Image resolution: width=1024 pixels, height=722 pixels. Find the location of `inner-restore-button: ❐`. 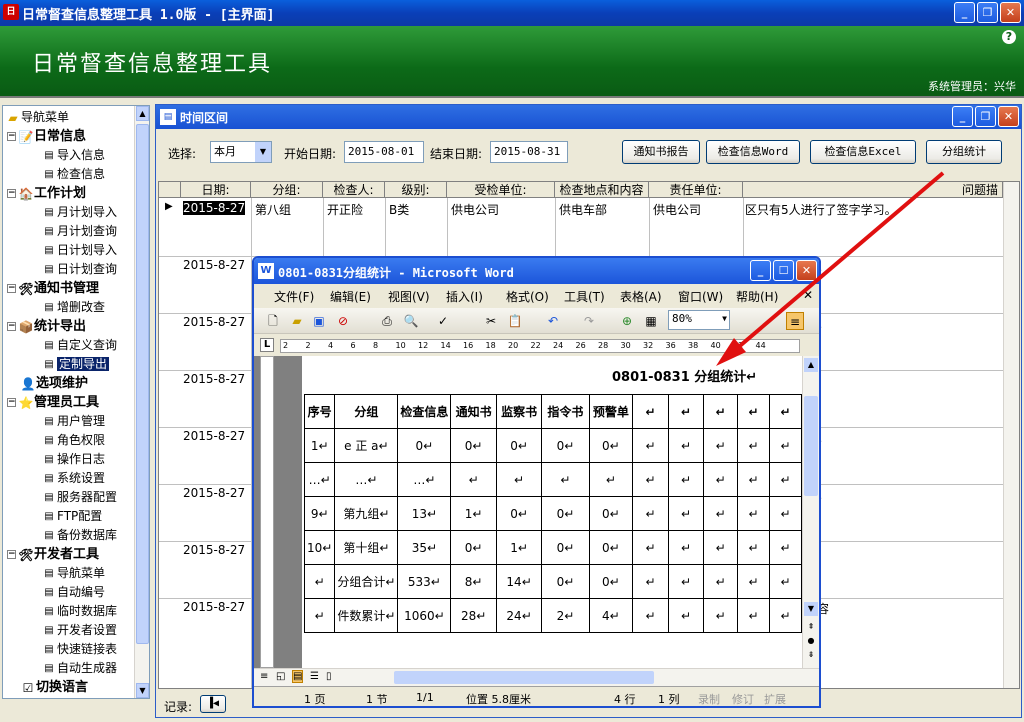

inner-restore-button: ❐ is located at coordinates (985, 116).